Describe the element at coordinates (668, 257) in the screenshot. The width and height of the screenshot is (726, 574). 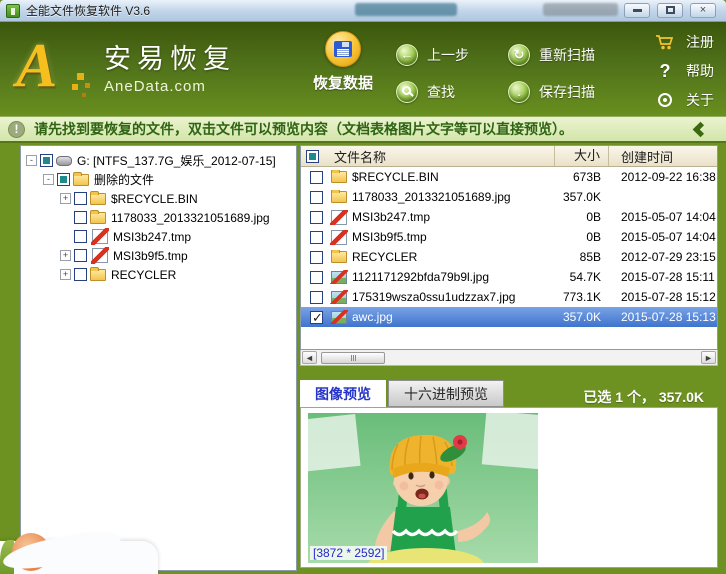
I see `file-time: 2012-07-29 23:15` at that location.